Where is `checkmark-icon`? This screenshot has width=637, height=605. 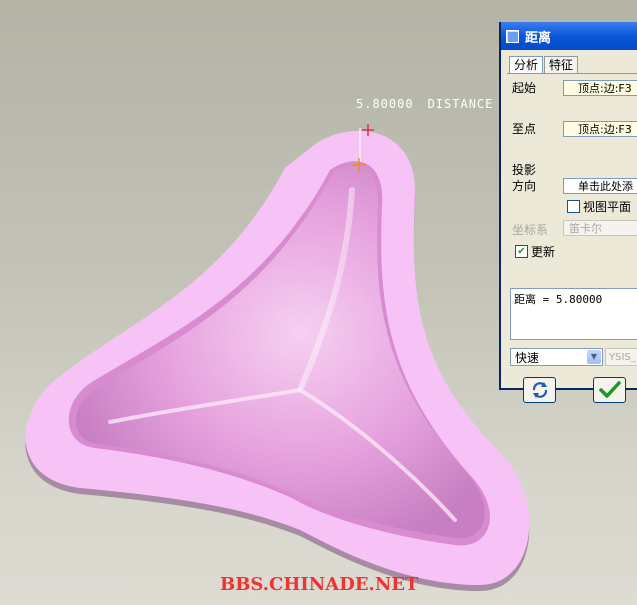
checkmark-icon is located at coordinates (609, 389).